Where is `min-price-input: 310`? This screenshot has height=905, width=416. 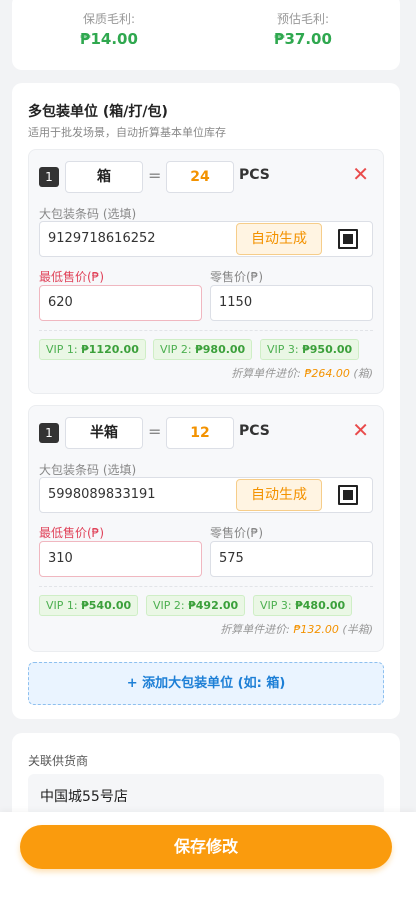
min-price-input: 310 is located at coordinates (120, 559).